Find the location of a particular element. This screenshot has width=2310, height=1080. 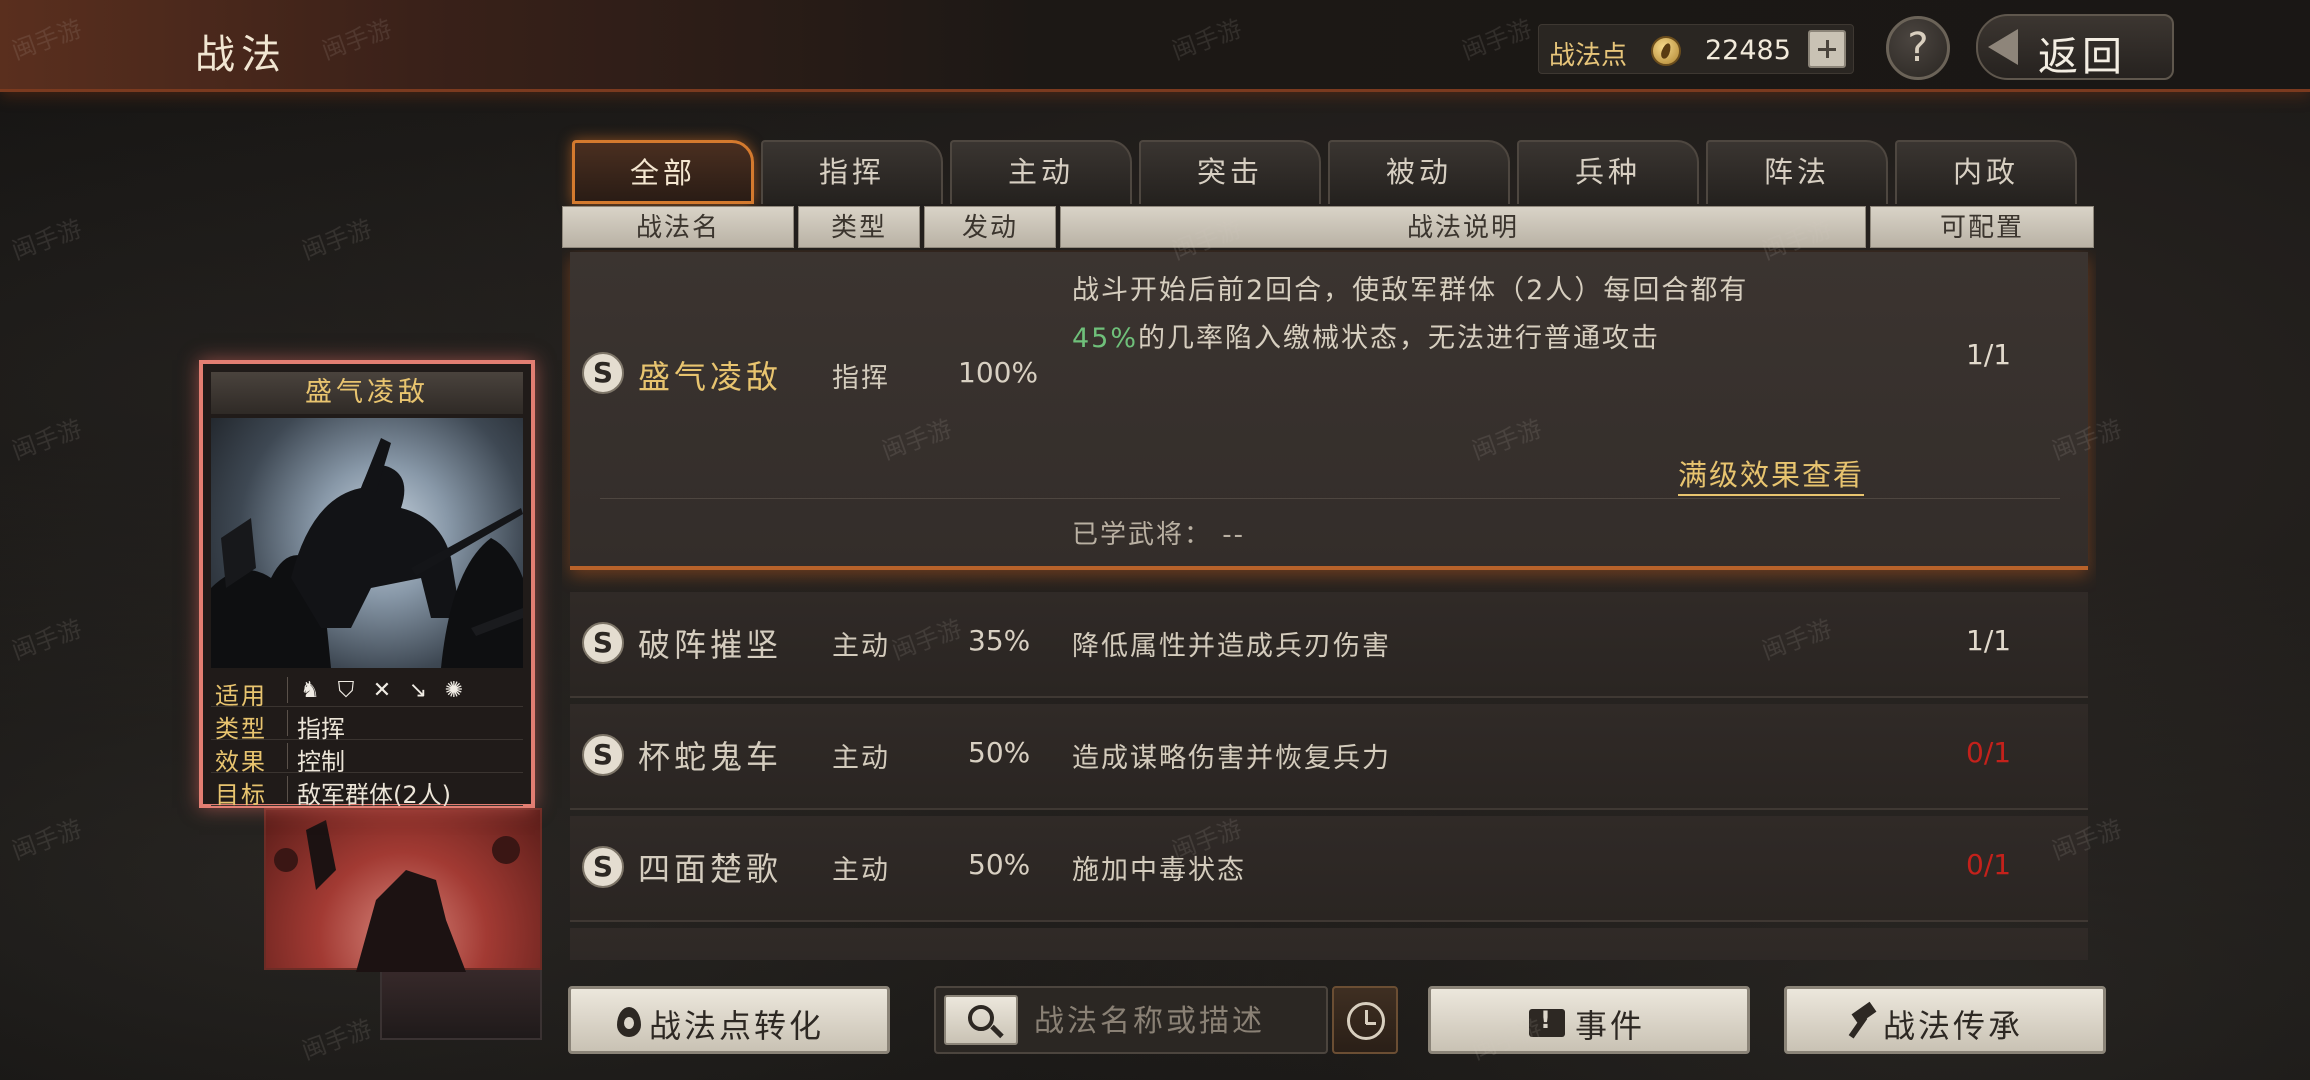

skill-name: 破阵摧坚 is located at coordinates (710, 645).